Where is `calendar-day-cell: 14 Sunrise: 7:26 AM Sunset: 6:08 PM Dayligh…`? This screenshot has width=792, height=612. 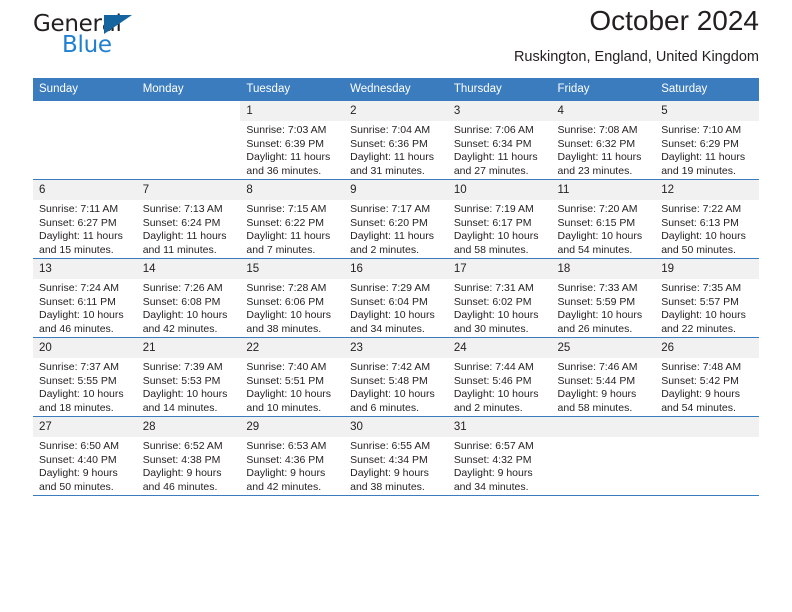
calendar-day-cell: 14 Sunrise: 7:26 AM Sunset: 6:08 PM Dayligh… is located at coordinates (188, 298).